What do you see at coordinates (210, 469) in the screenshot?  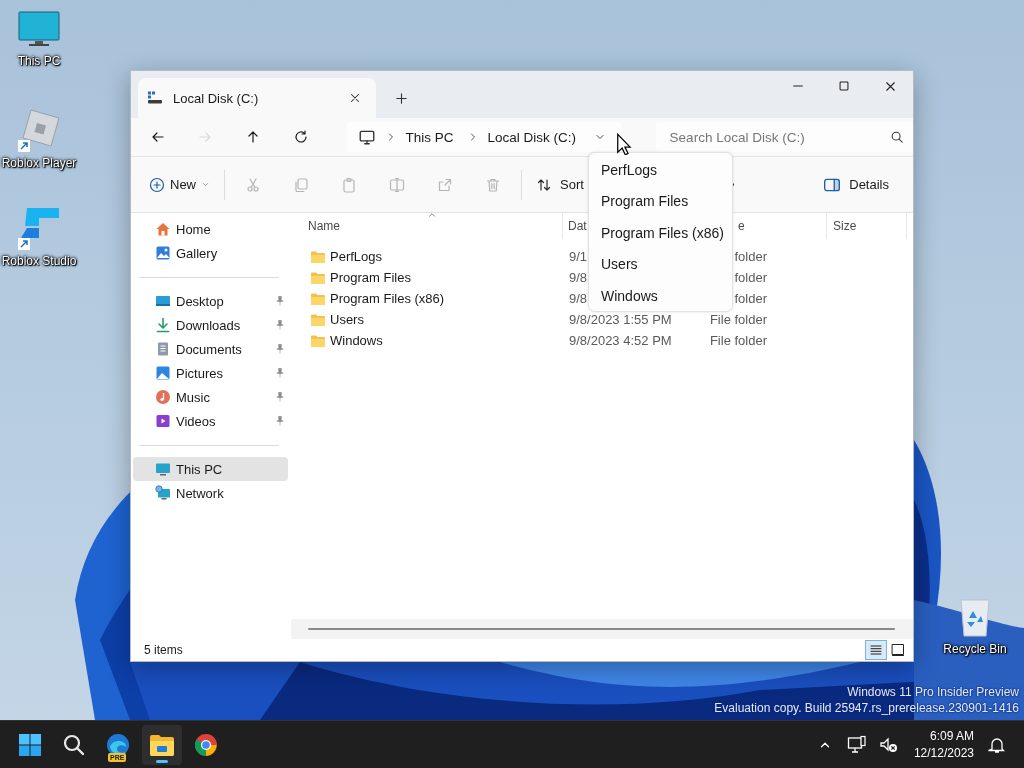 I see `sidebar-item: This PC` at bounding box center [210, 469].